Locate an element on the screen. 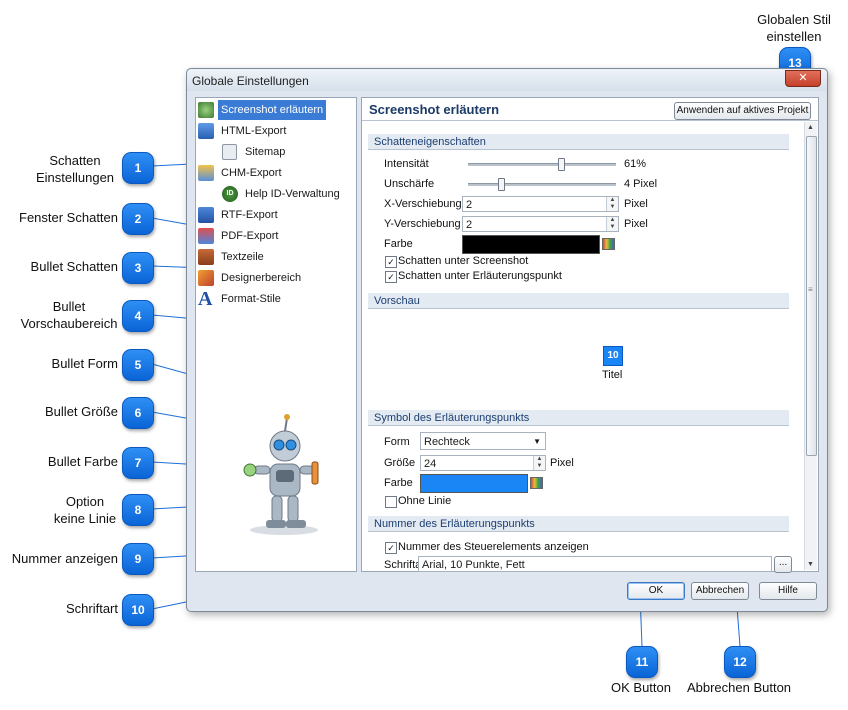  shadow-color-label: Farbe is located at coordinates (398, 244).